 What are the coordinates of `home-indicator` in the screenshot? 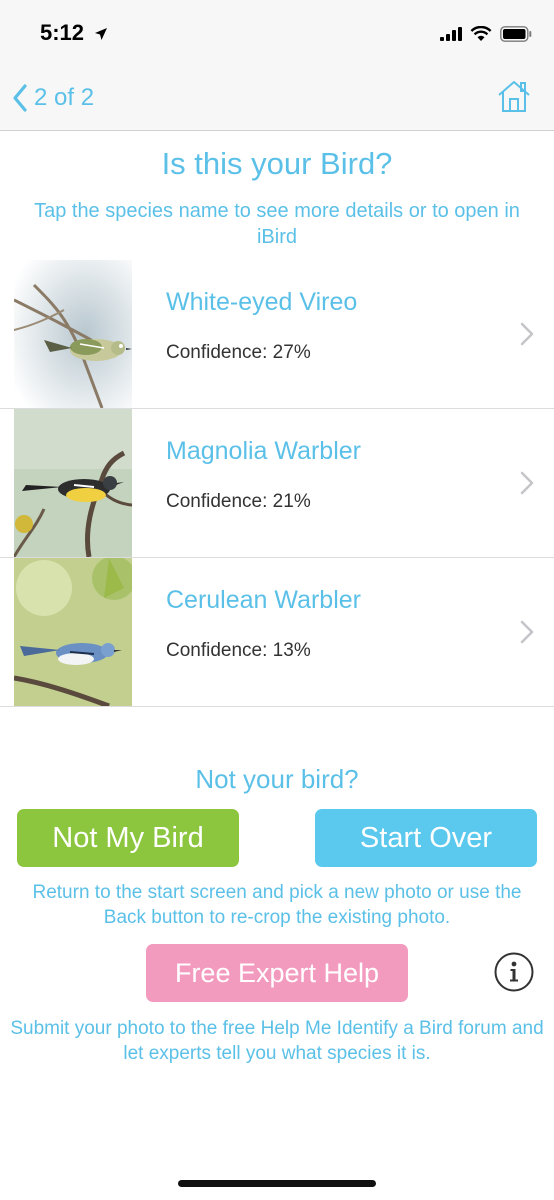 It's located at (277, 1183).